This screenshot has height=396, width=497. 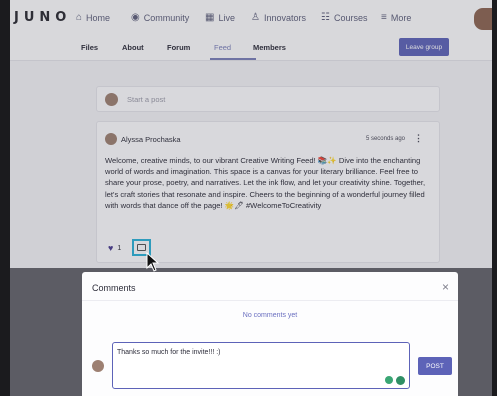 What do you see at coordinates (418, 138) in the screenshot?
I see `more-options-icon: ⋮` at bounding box center [418, 138].